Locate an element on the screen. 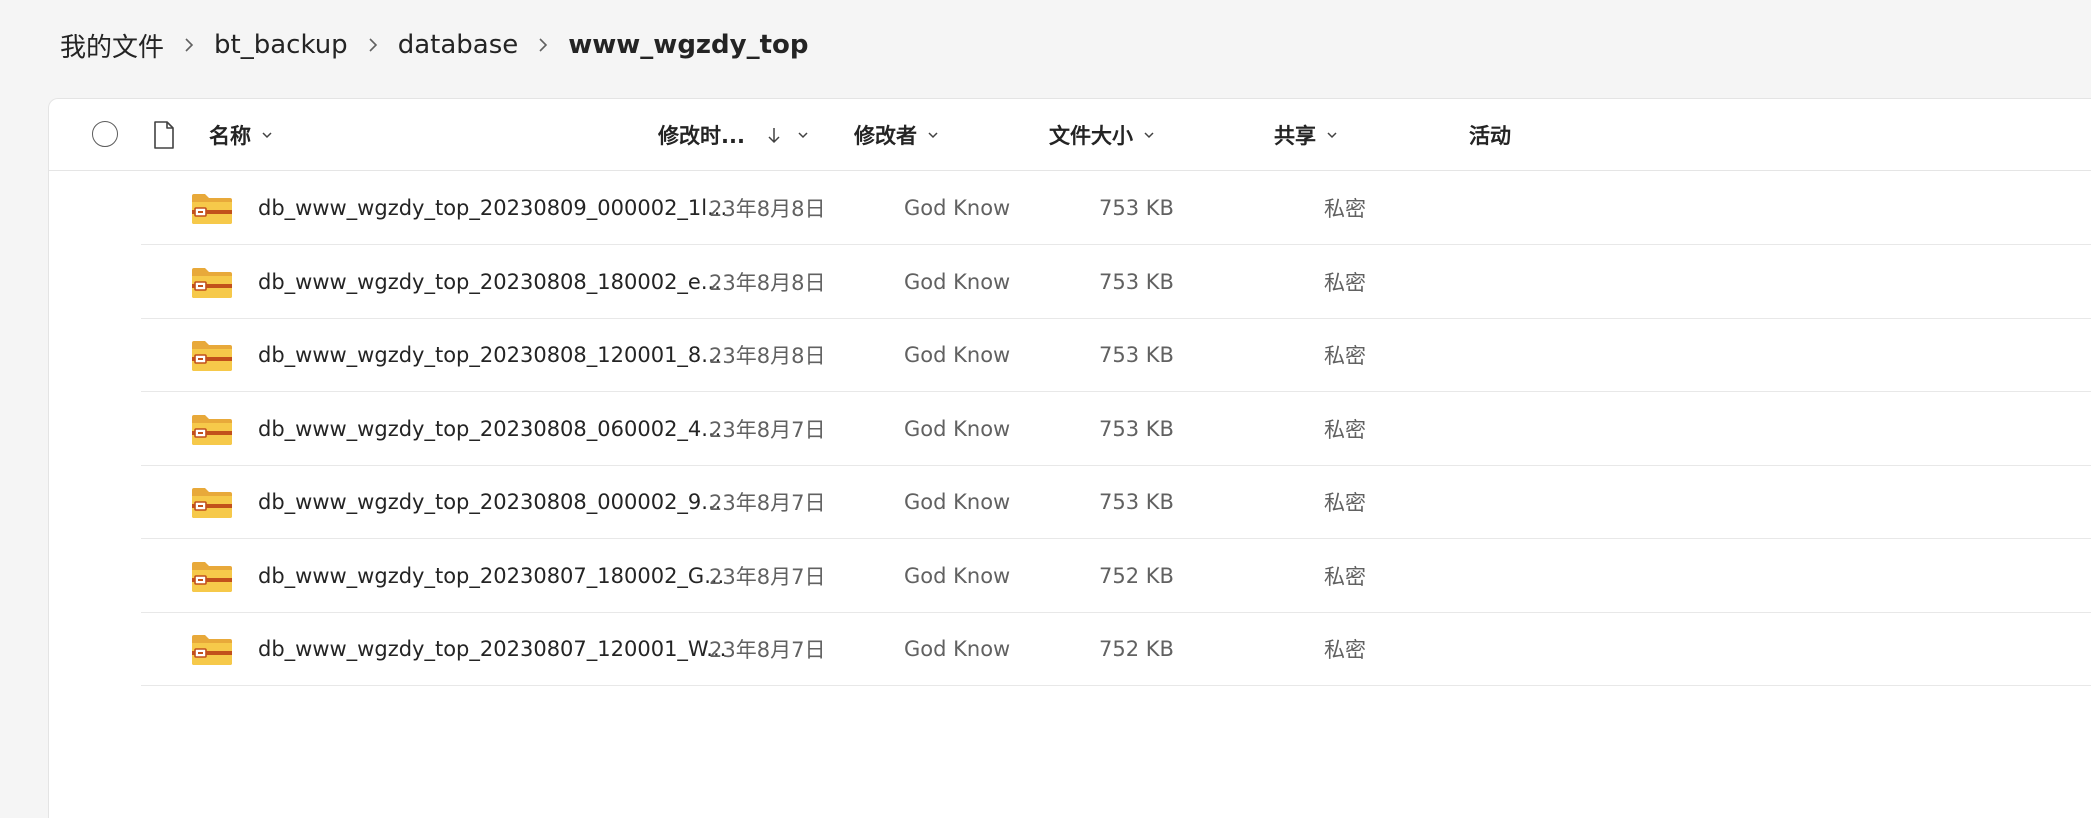 Image resolution: width=2091 pixels, height=818 pixels. breadcrumb-current-folder: www_wgzdy_top is located at coordinates (688, 45).